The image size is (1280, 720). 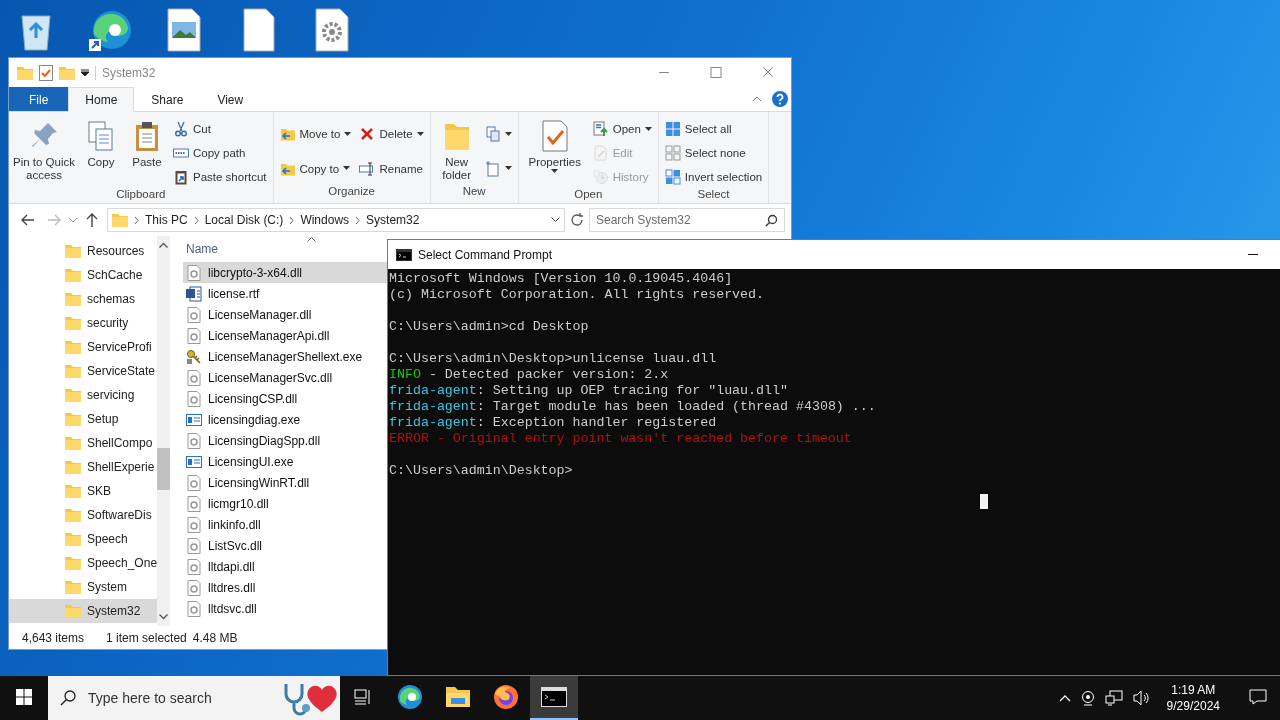 I want to click on ribbon-button: Cut, so click(x=220, y=129).